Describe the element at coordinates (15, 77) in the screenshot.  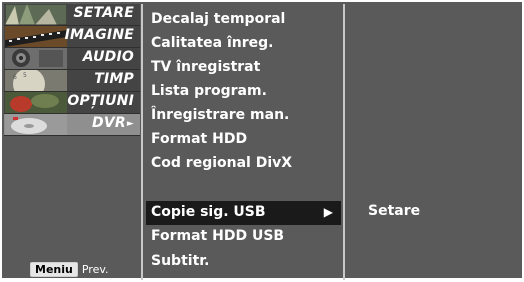
I see `svg-text: 6` at that location.